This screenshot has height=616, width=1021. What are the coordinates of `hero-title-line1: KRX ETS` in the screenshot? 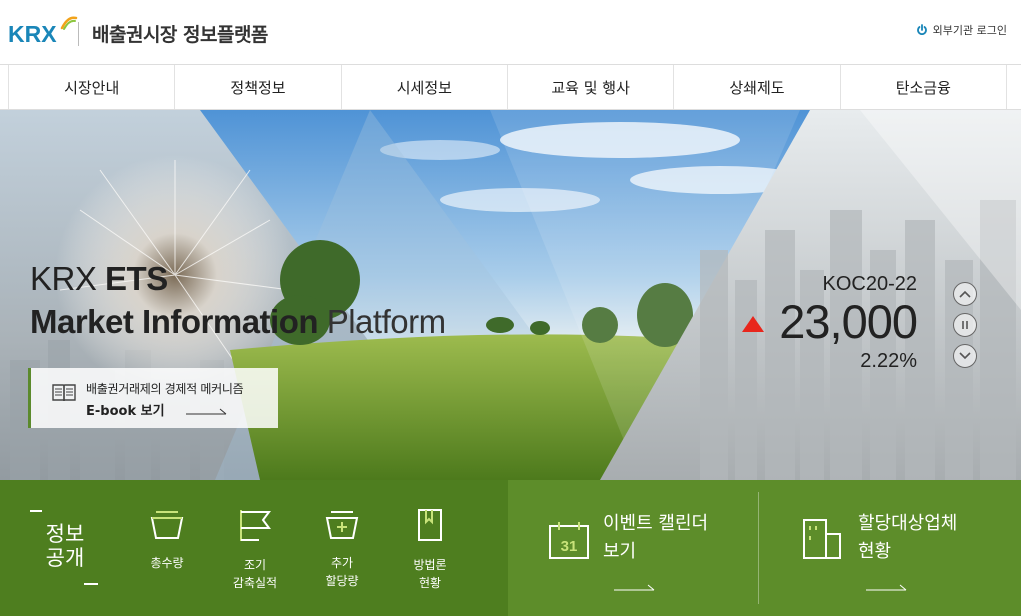 It's located at (99, 279).